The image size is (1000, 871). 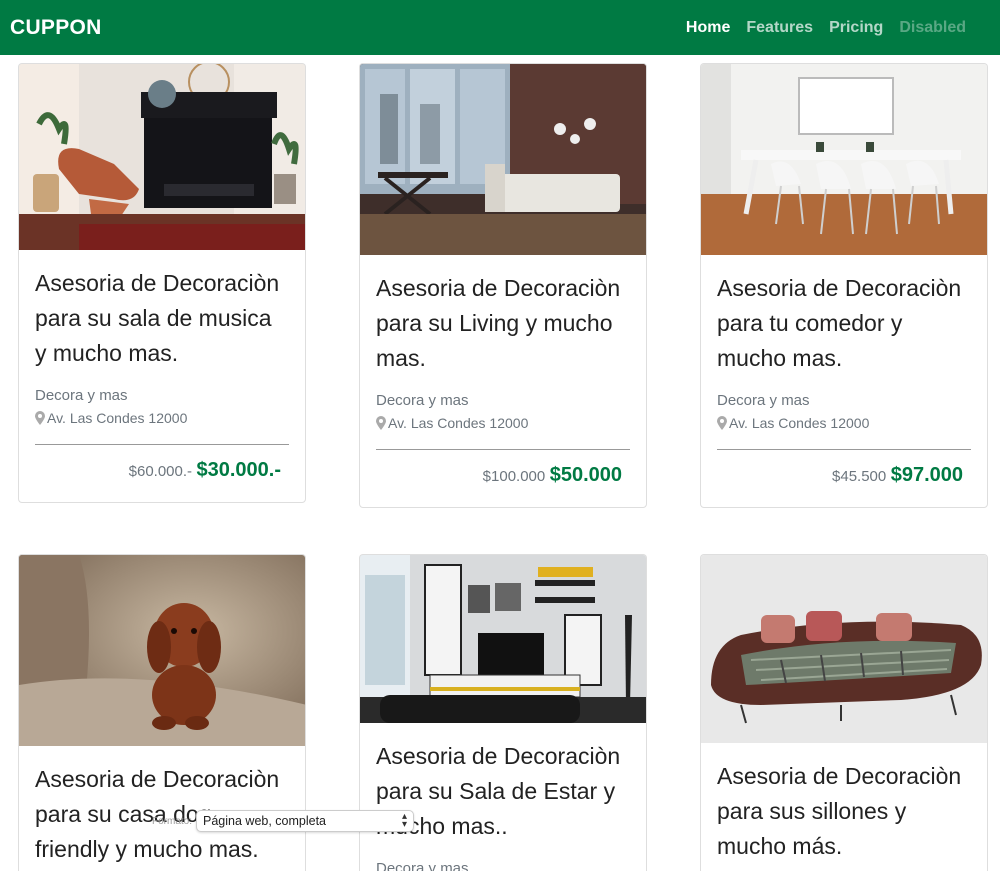 I want to click on music-room-image, so click(x=162, y=157).